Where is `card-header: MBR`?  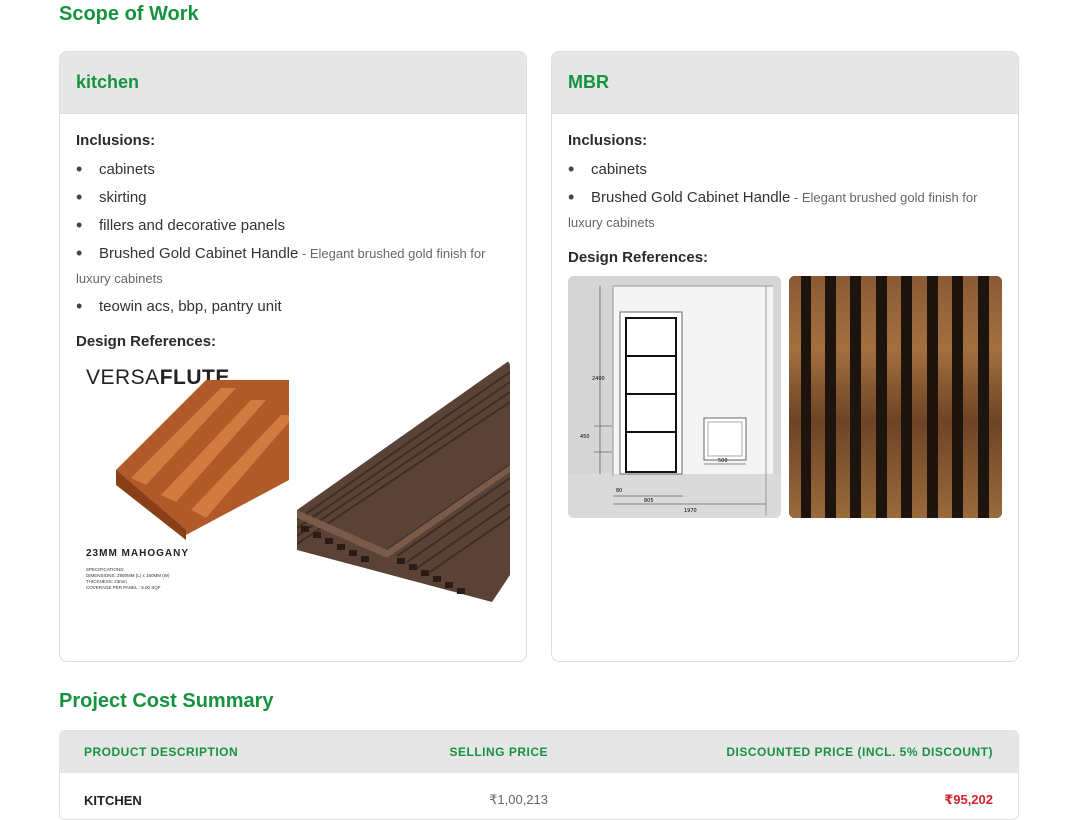
card-header: MBR is located at coordinates (785, 83).